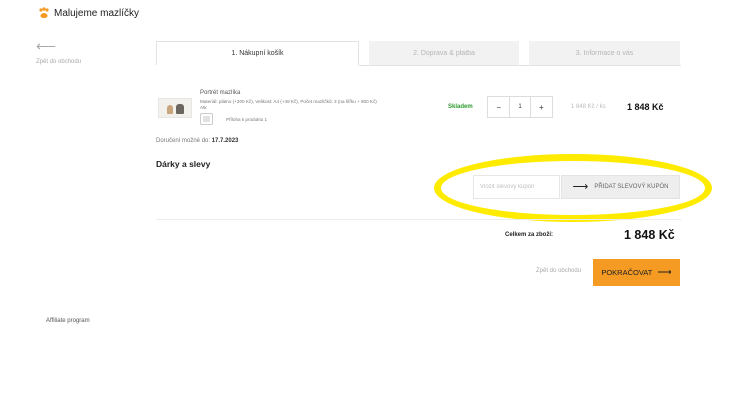 The width and height of the screenshot is (750, 409). What do you see at coordinates (220, 93) in the screenshot?
I see `product-name: Portrét mazlíka` at bounding box center [220, 93].